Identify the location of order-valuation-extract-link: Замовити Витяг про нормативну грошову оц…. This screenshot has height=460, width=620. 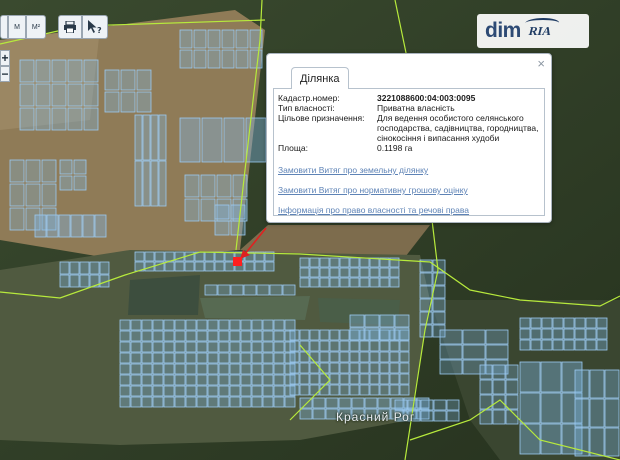
(409, 190).